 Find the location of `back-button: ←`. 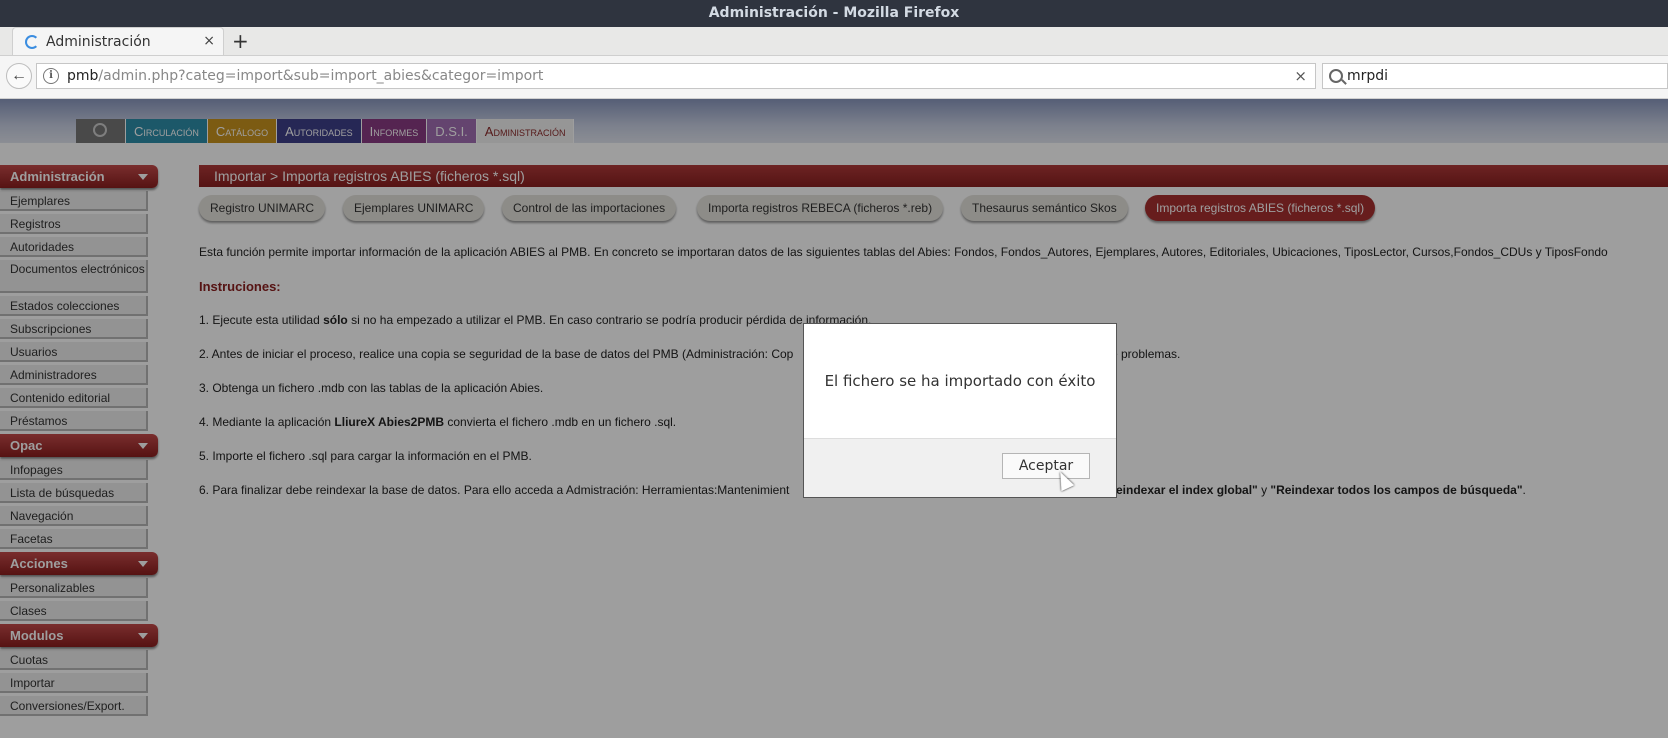

back-button: ← is located at coordinates (19, 76).